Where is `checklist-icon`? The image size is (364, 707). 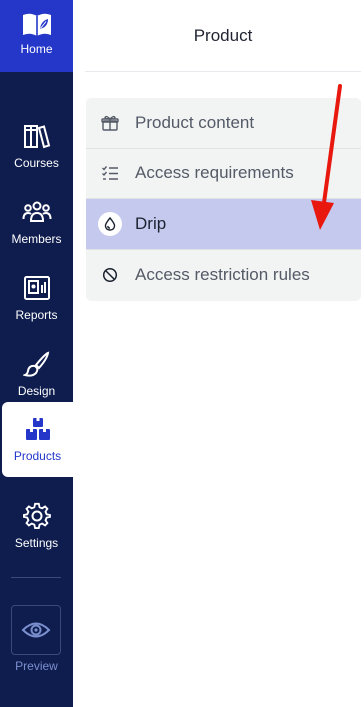 checklist-icon is located at coordinates (110, 173).